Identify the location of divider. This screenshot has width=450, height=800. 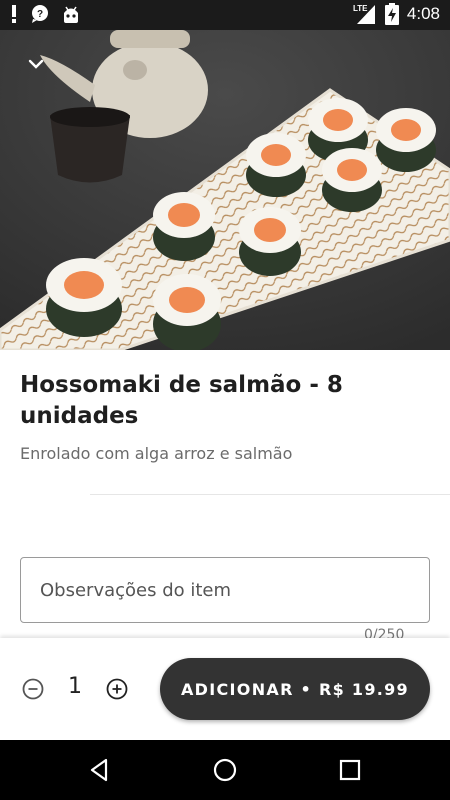
(270, 494).